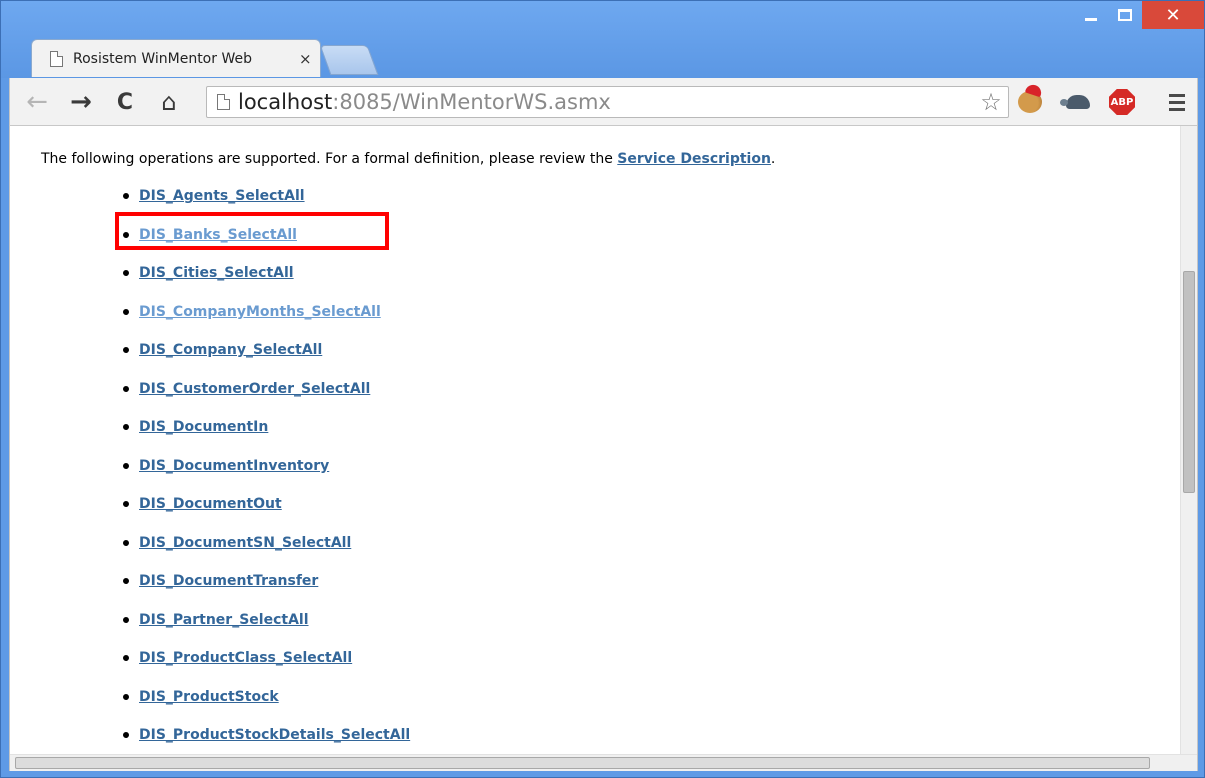  I want to click on horizontal-scroll-thumb, so click(582, 763).